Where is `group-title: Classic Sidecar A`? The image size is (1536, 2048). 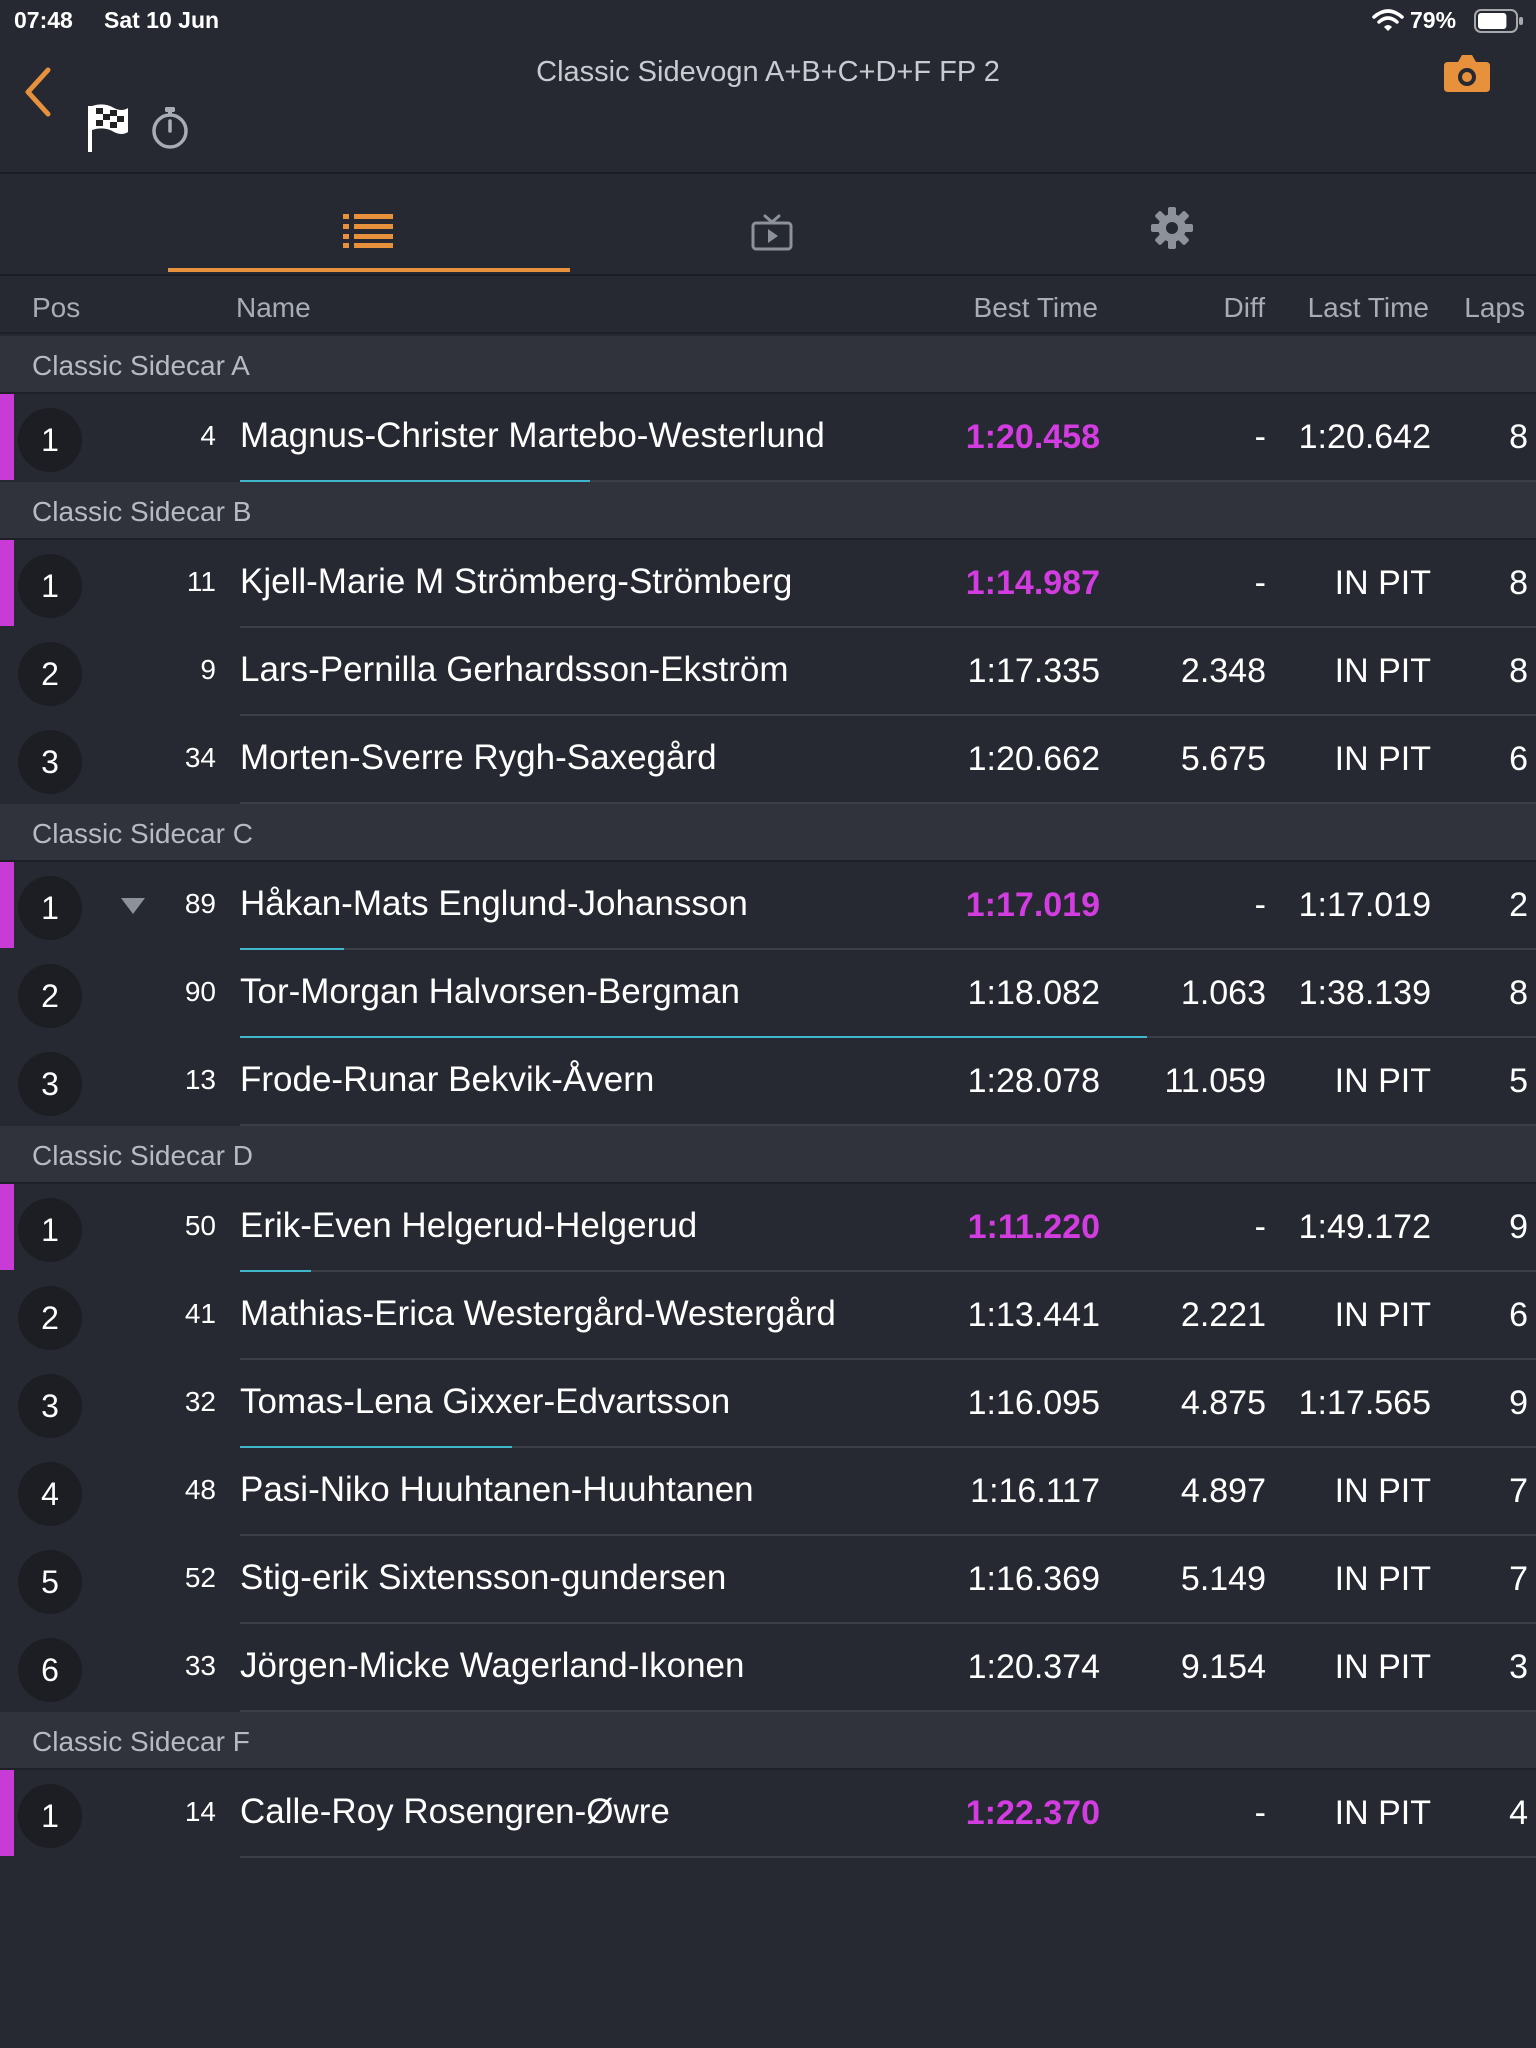
group-title: Classic Sidecar A is located at coordinates (141, 365).